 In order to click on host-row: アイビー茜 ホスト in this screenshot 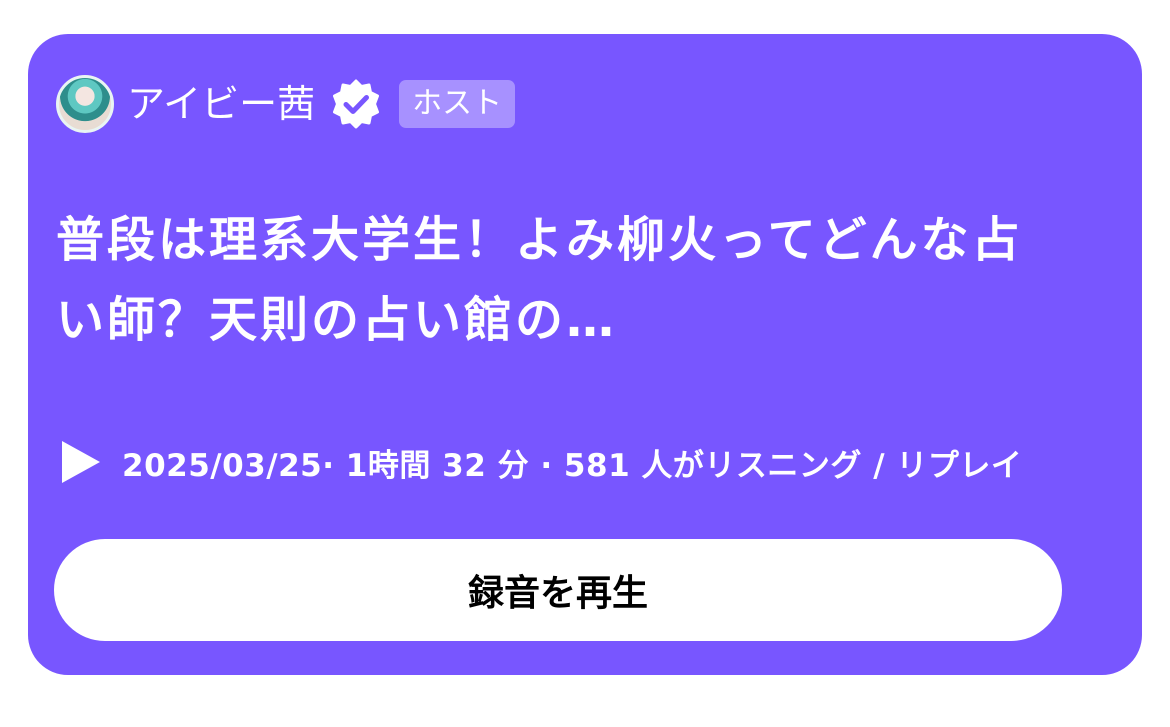, I will do `click(286, 104)`.